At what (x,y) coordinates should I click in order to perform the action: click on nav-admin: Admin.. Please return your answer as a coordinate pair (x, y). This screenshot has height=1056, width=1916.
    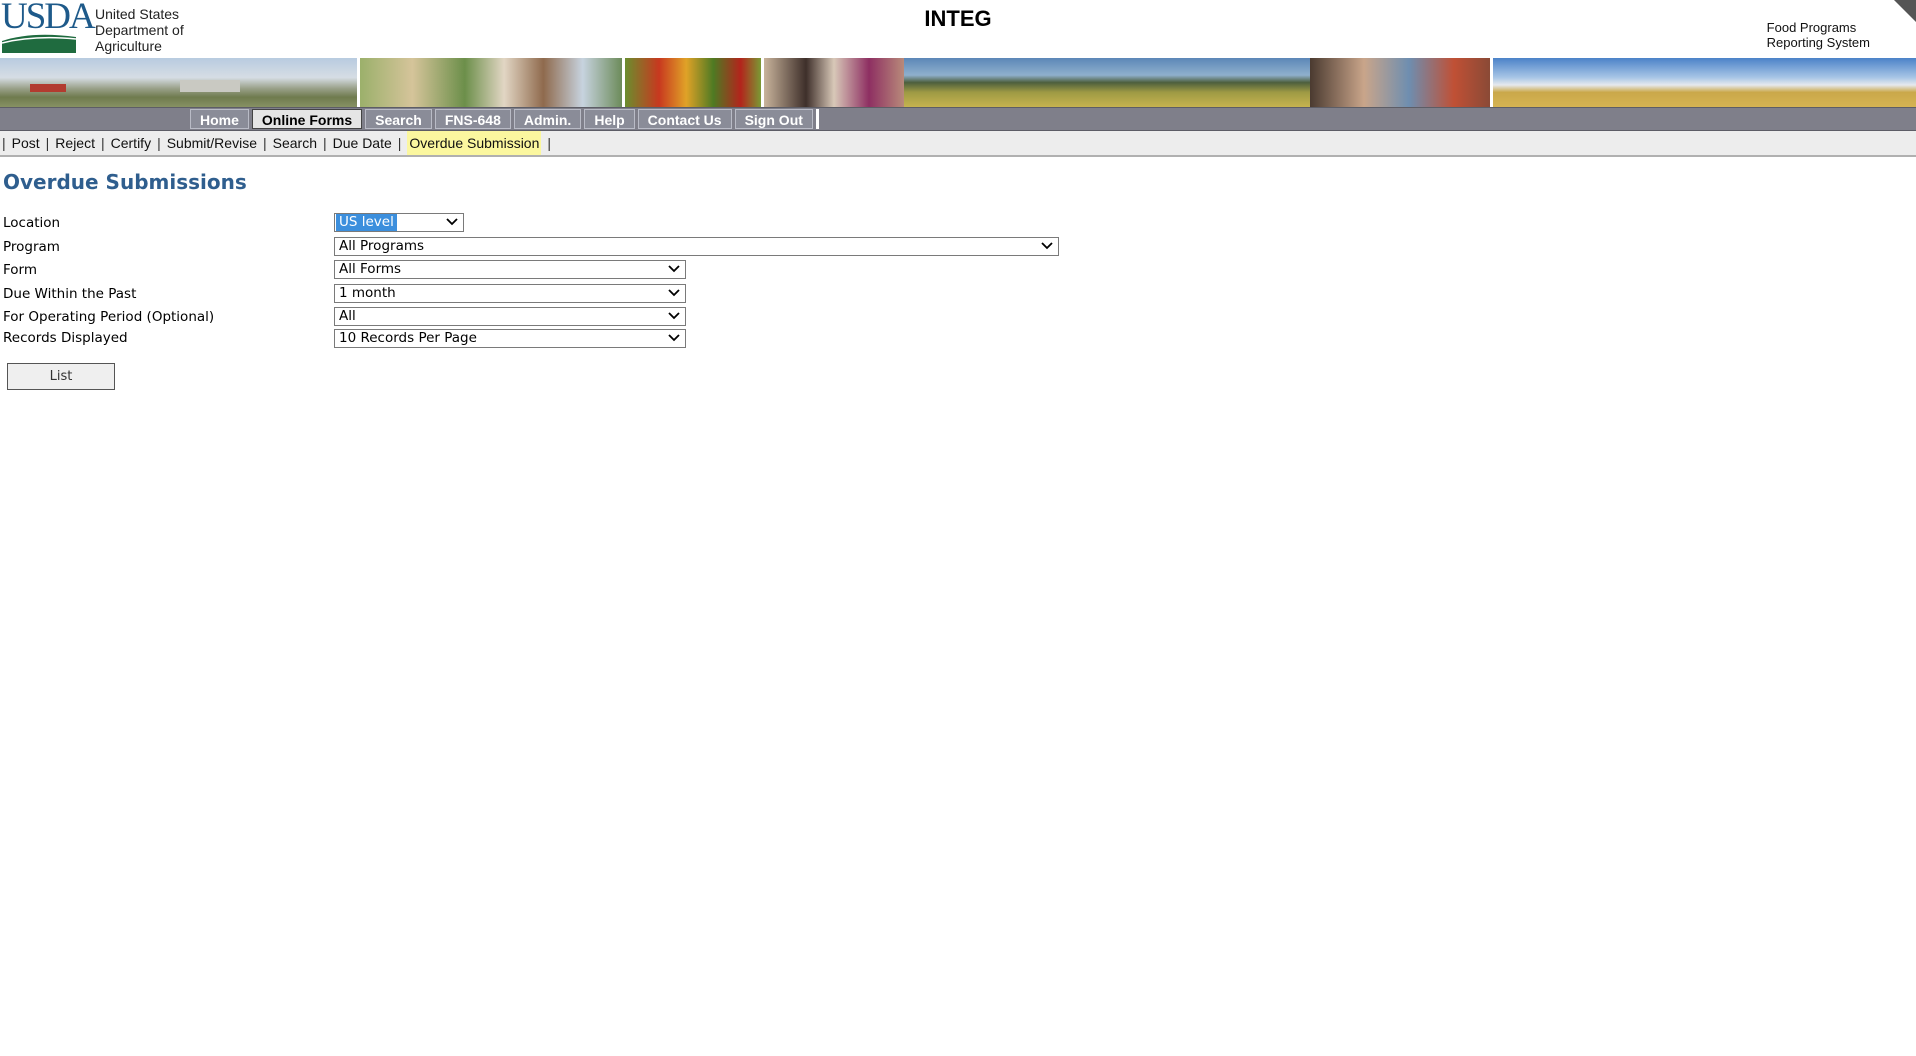
    Looking at the image, I should click on (547, 119).